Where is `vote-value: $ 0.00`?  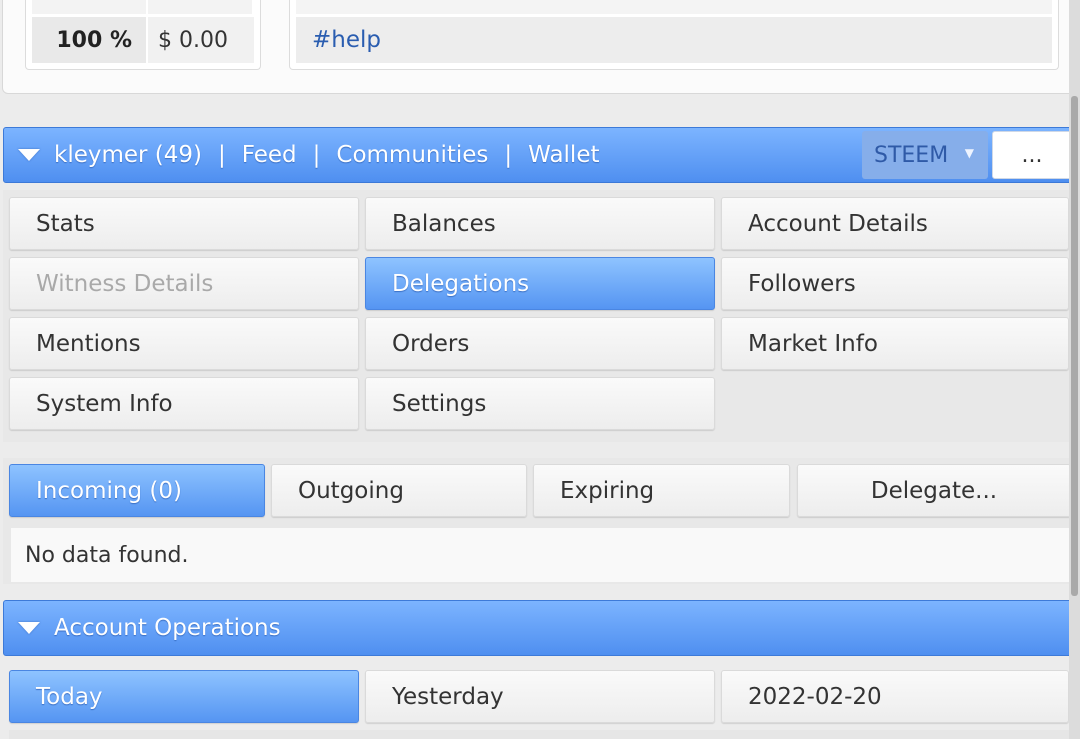 vote-value: $ 0.00 is located at coordinates (201, 40).